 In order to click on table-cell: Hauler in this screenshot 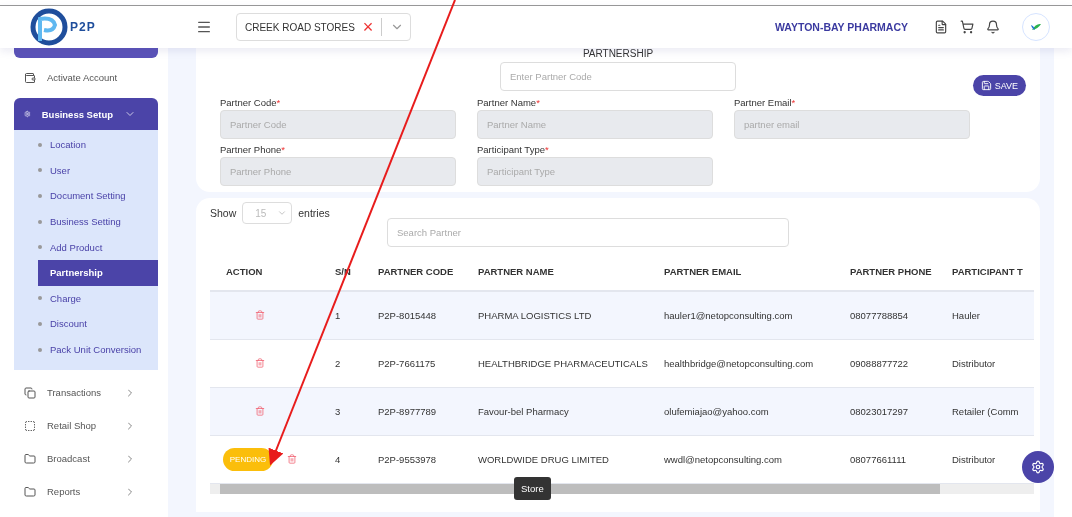, I will do `click(987, 315)`.